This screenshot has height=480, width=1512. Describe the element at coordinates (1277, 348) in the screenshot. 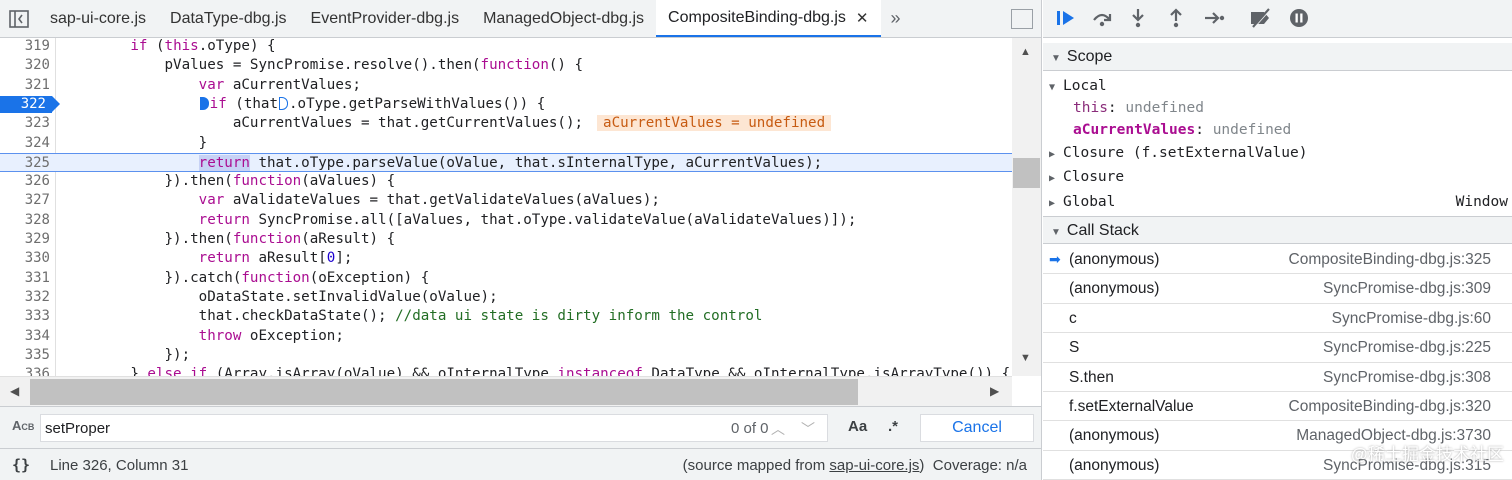

I see `call-stack-frame: S SyncPromise-dbg.js:225` at that location.